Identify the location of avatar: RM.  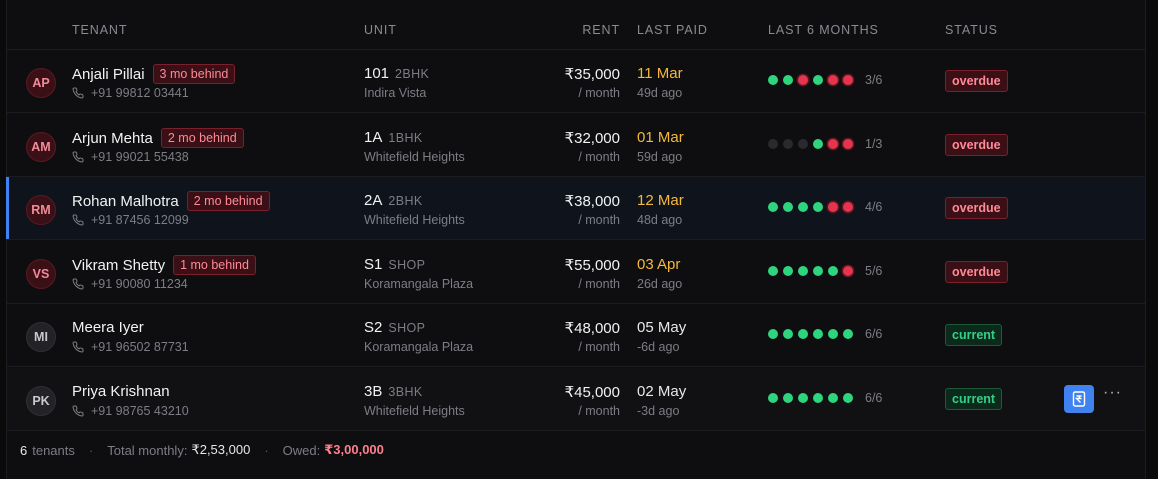
(41, 210).